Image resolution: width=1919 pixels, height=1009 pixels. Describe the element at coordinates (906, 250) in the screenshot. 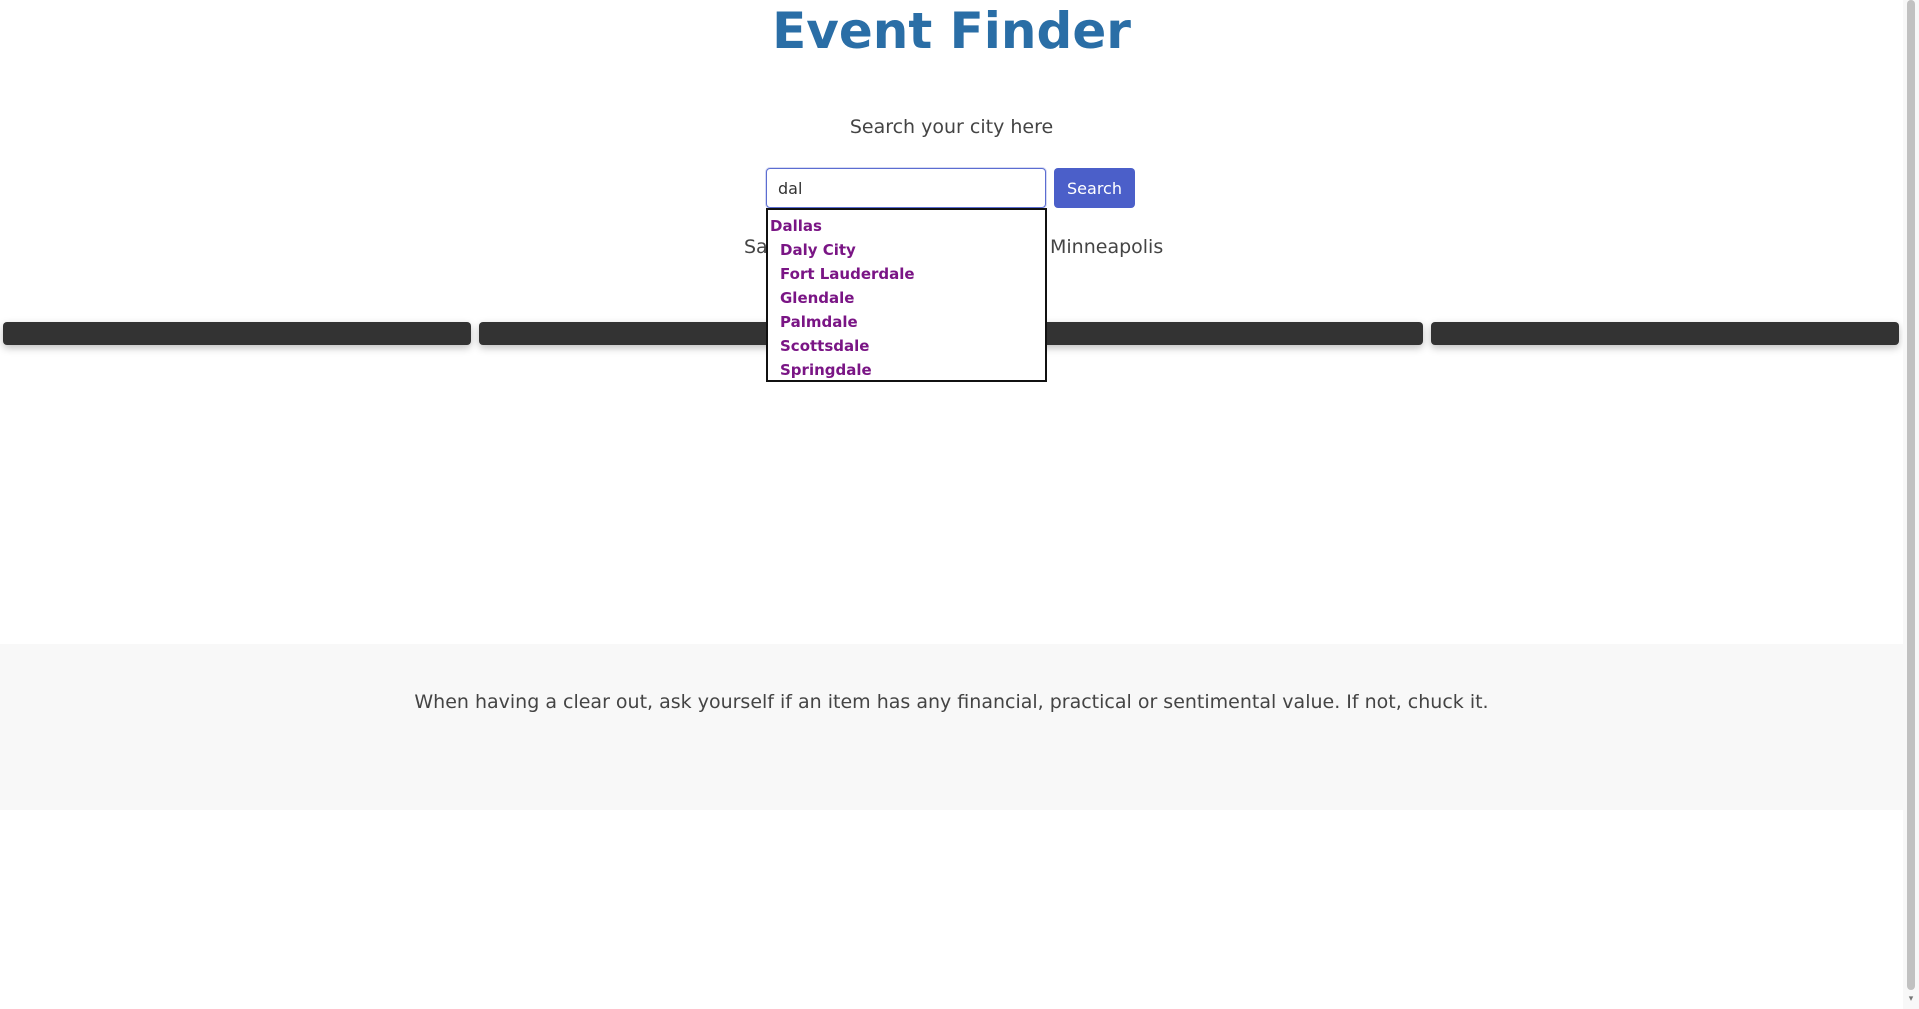

I see `autocomplete-option: Daly City` at that location.